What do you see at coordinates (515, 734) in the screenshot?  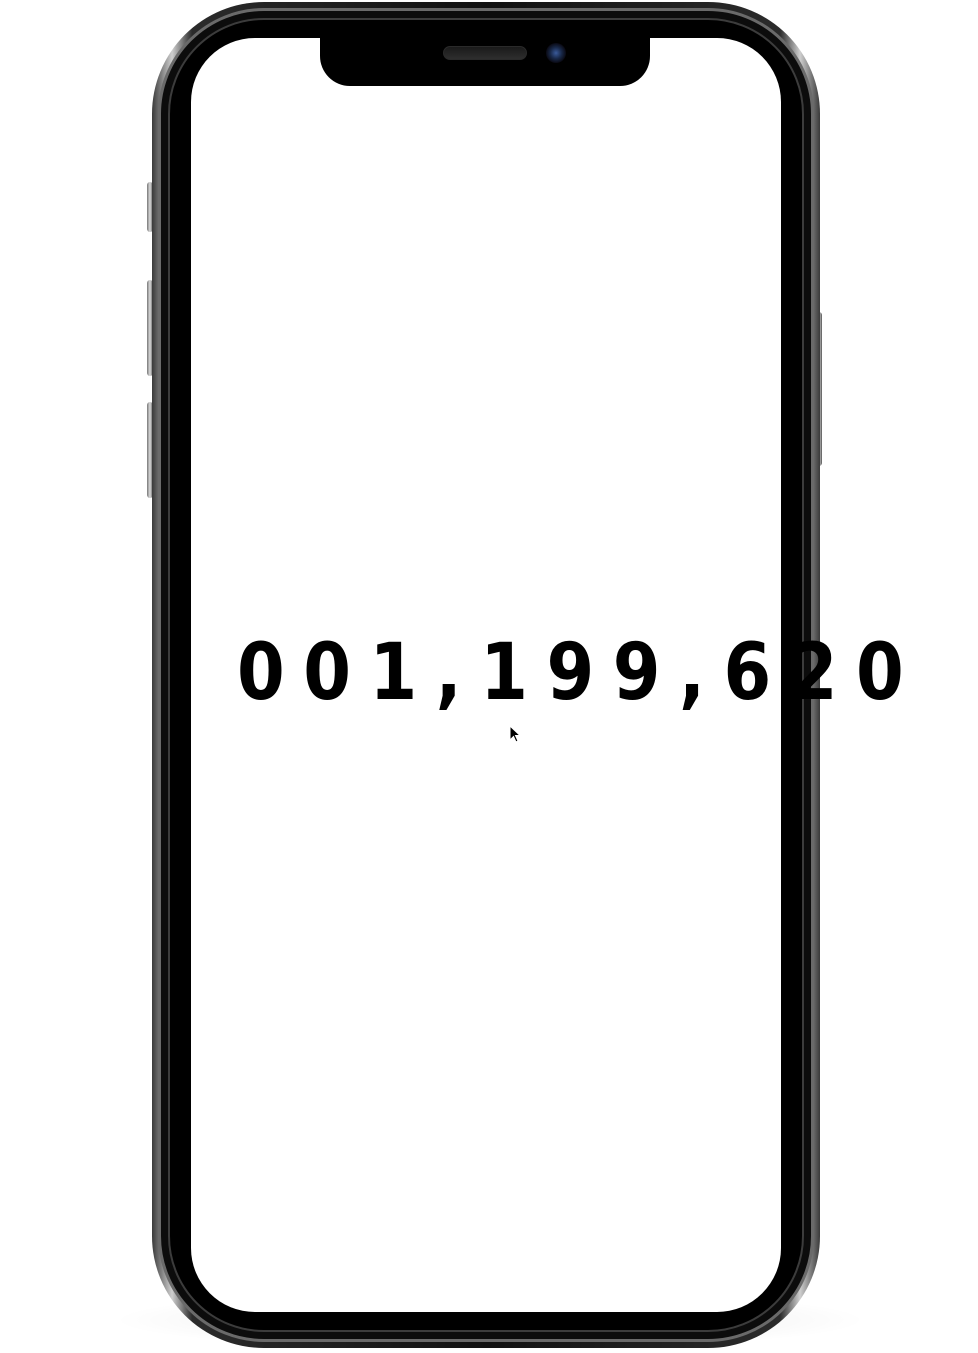 I see `mouse-pointer-icon` at bounding box center [515, 734].